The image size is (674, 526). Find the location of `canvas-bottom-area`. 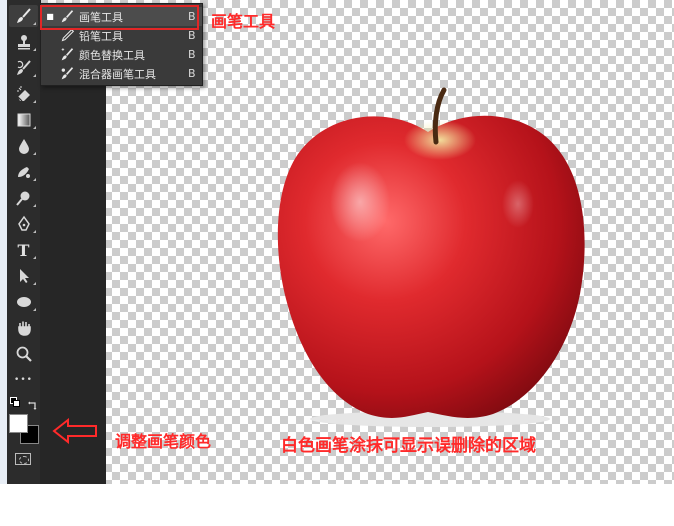

canvas-bottom-area is located at coordinates (337, 505).